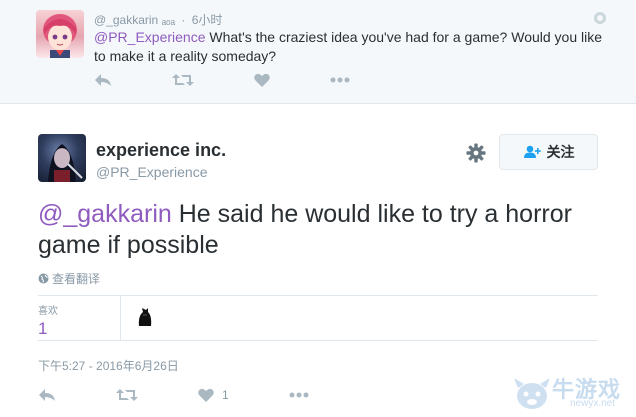 The height and width of the screenshot is (417, 636). What do you see at coordinates (570, 392) in the screenshot?
I see `watermark: 牛游戏 newyx.net` at bounding box center [570, 392].